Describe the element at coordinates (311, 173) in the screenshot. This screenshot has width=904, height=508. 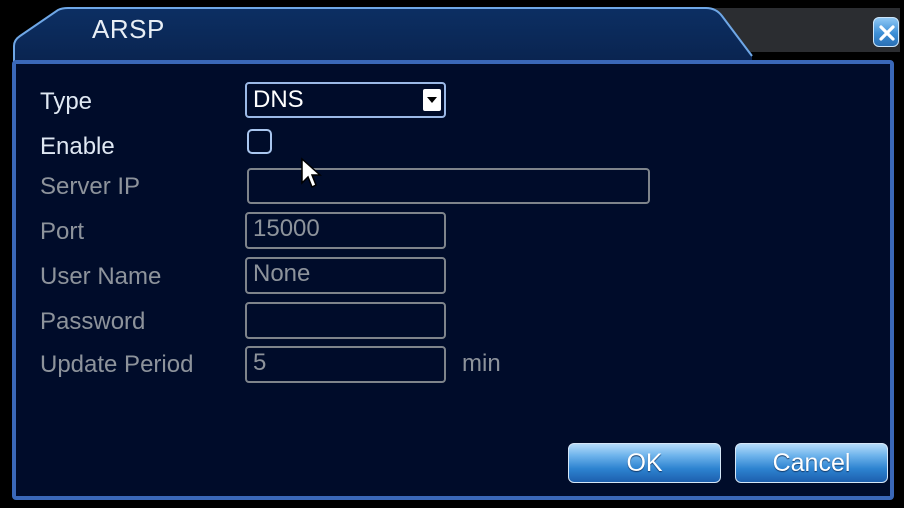
I see `mouse-pointer-icon` at that location.